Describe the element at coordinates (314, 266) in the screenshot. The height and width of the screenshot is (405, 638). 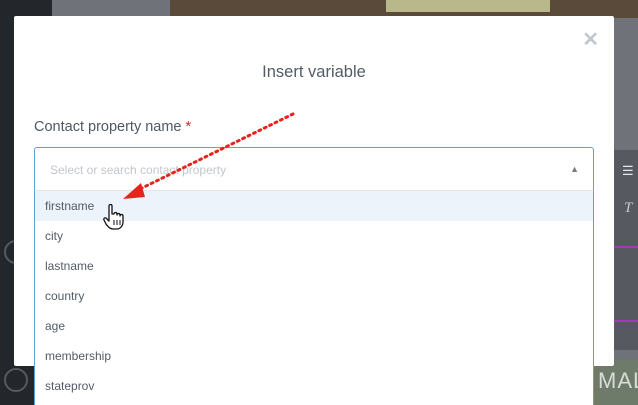
I see `option-lastname: lastname` at that location.